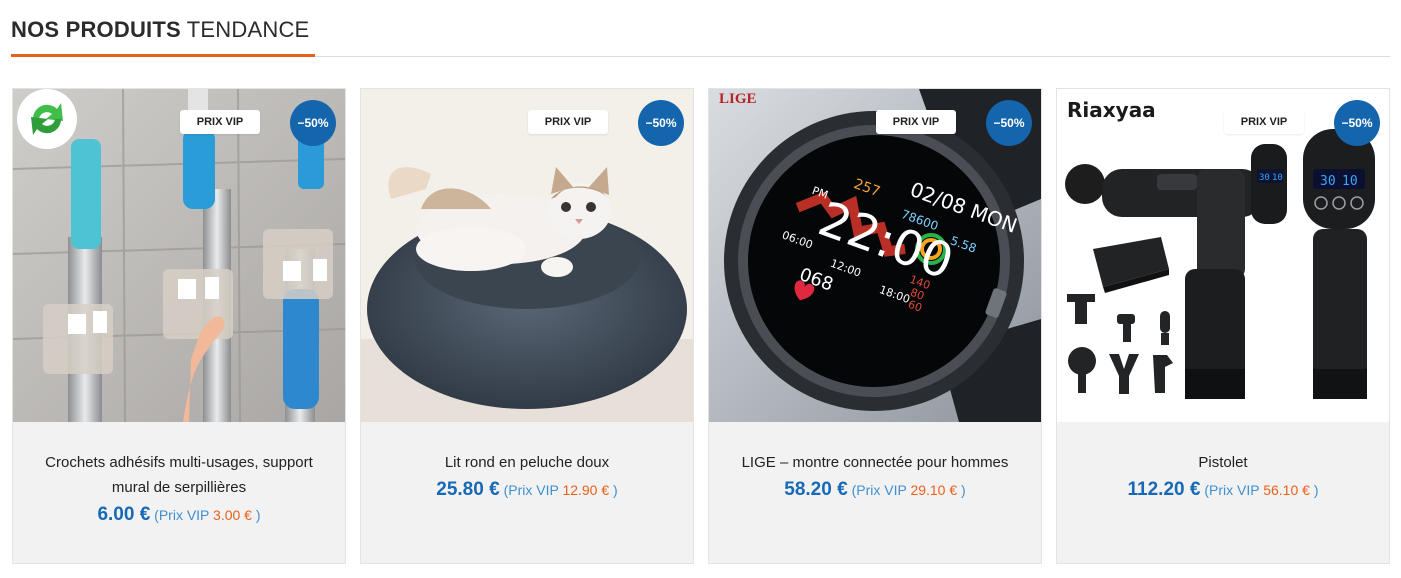 This screenshot has height=578, width=1401. I want to click on section-title: NOS PRODUITS TENDANCE, so click(160, 30).